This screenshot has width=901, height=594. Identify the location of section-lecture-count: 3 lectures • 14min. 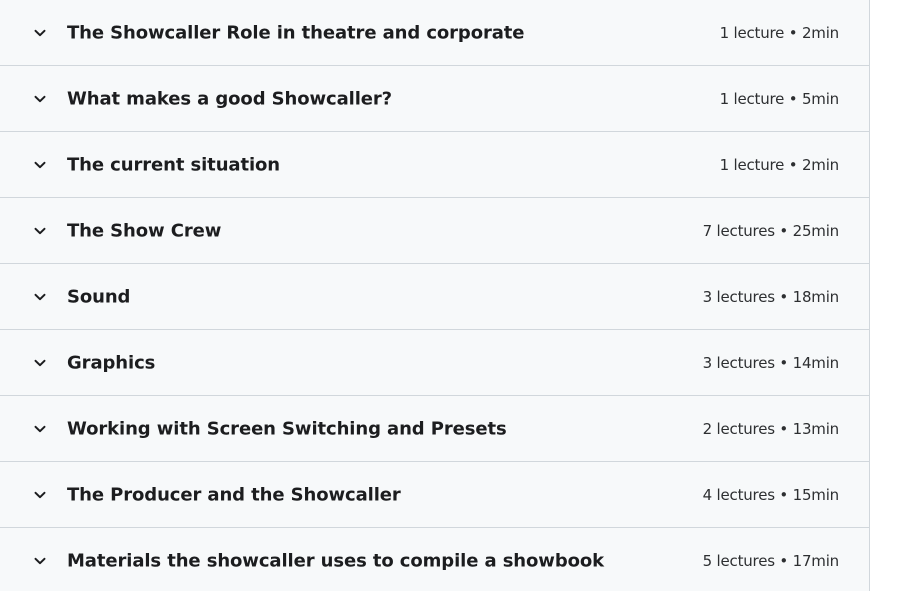
(771, 362).